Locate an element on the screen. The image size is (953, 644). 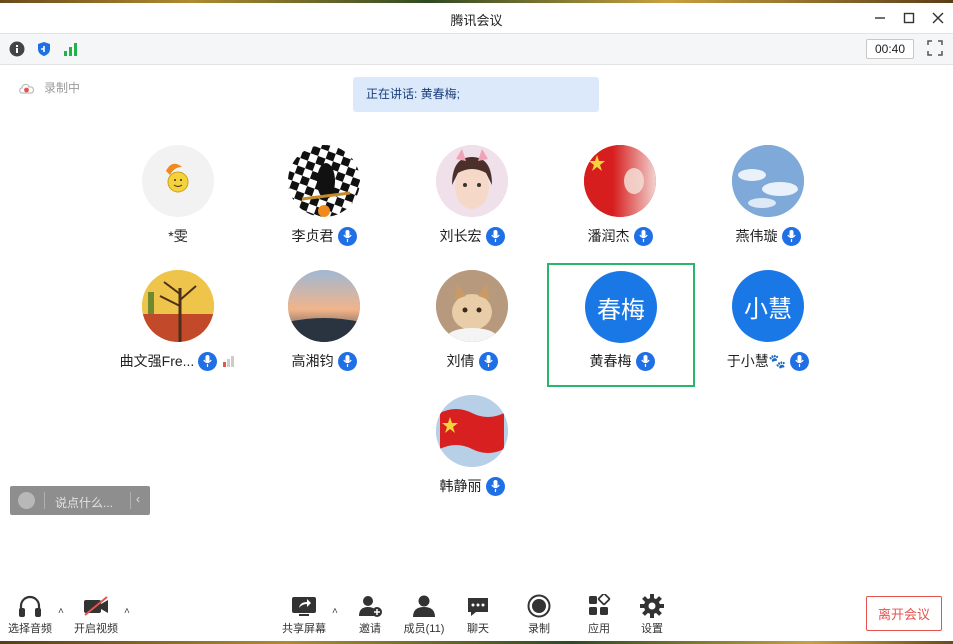
members-button: 成员(11) is located at coordinates (424, 615).